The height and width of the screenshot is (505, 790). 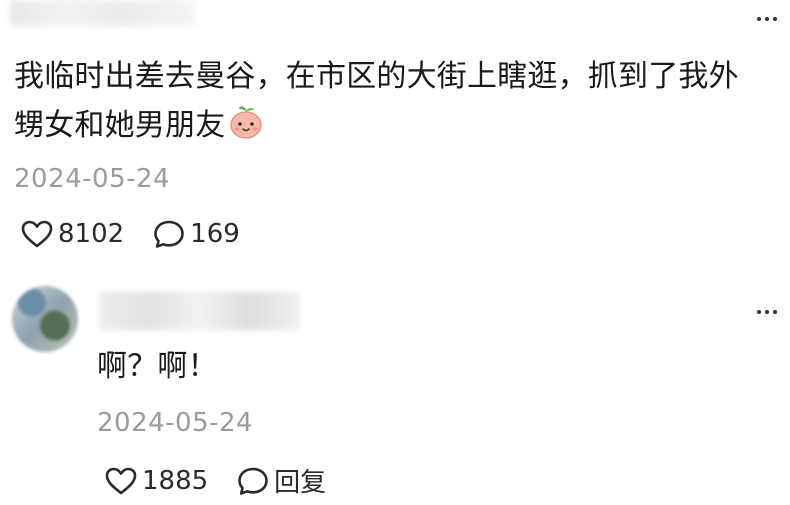 I want to click on reply-text: 啊？啊！, so click(x=157, y=366).